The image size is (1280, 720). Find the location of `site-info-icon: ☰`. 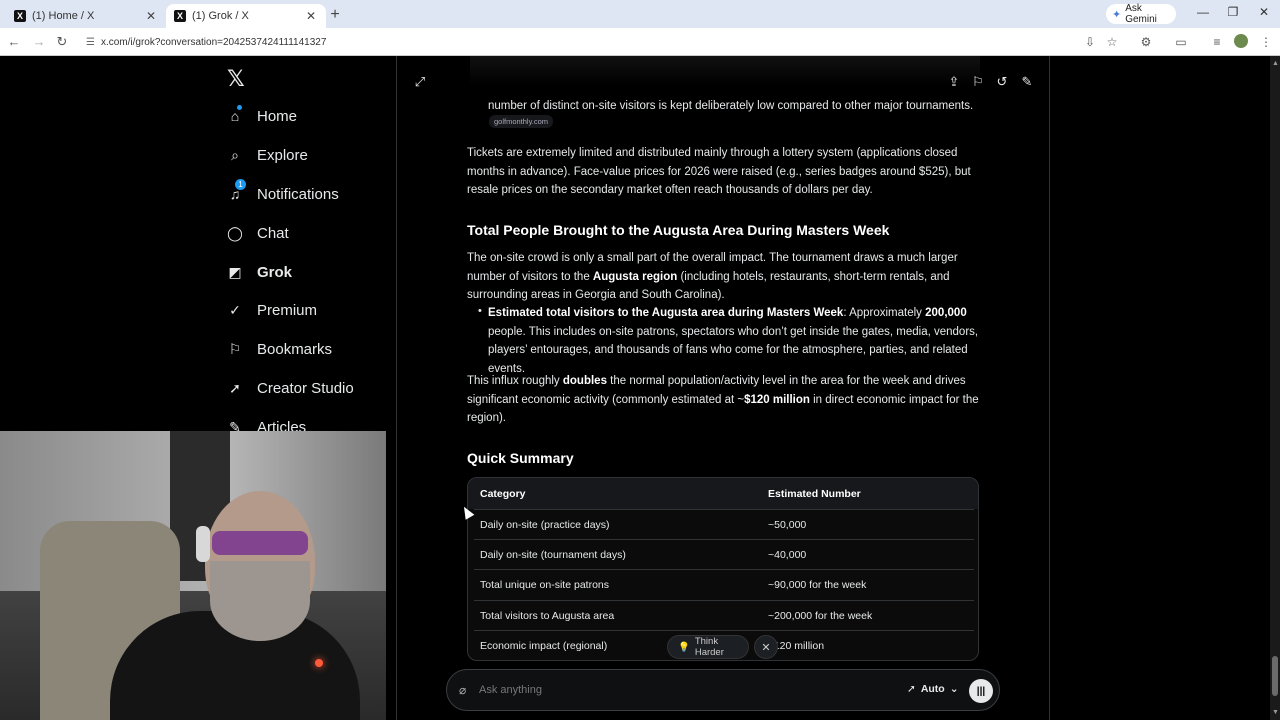

site-info-icon: ☰ is located at coordinates (90, 42).